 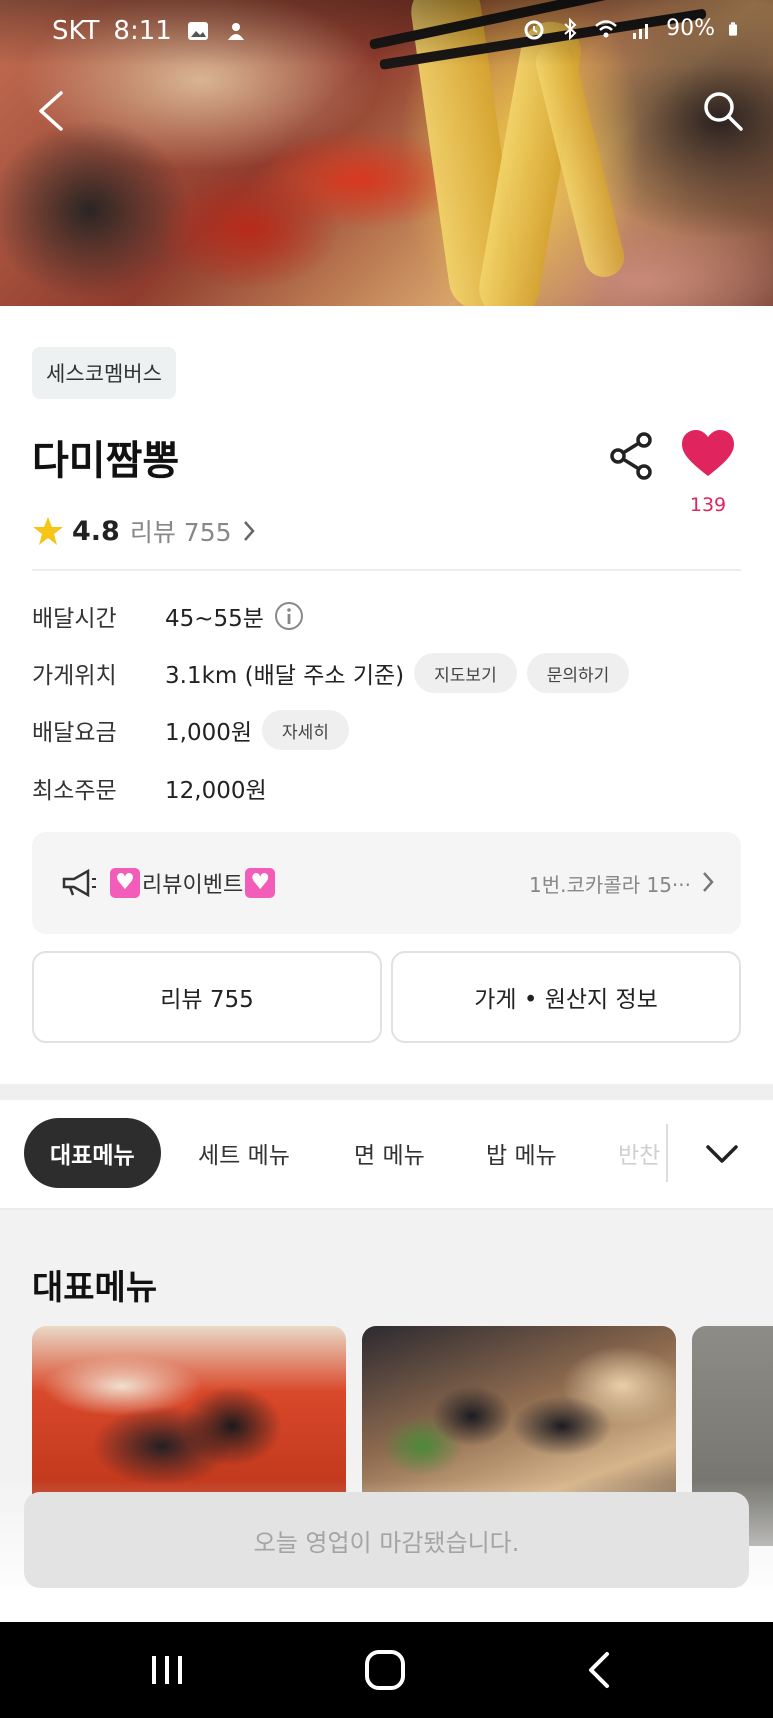 What do you see at coordinates (244, 1153) in the screenshot?
I see `tab-set-menu: 세트 메뉴` at bounding box center [244, 1153].